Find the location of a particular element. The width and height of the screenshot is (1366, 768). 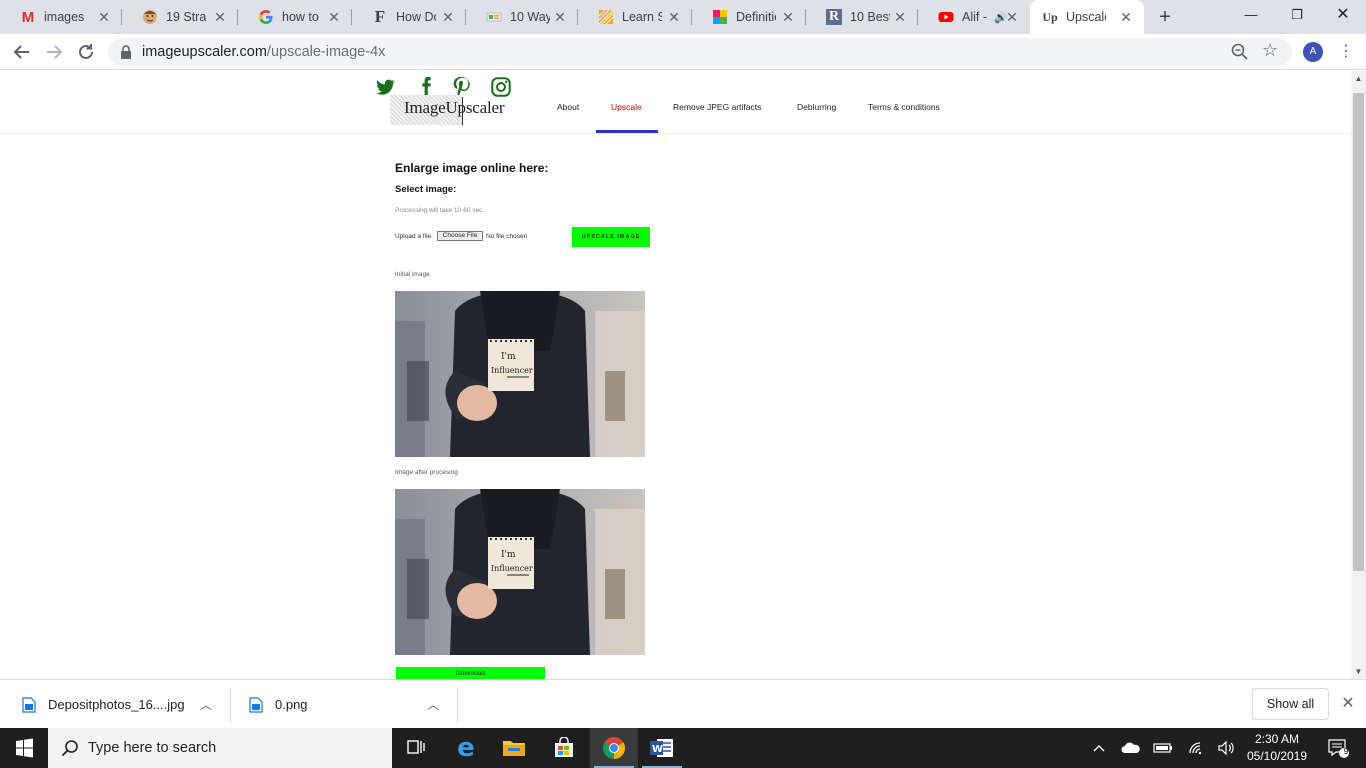

profile-avatar: A is located at coordinates (1313, 52).